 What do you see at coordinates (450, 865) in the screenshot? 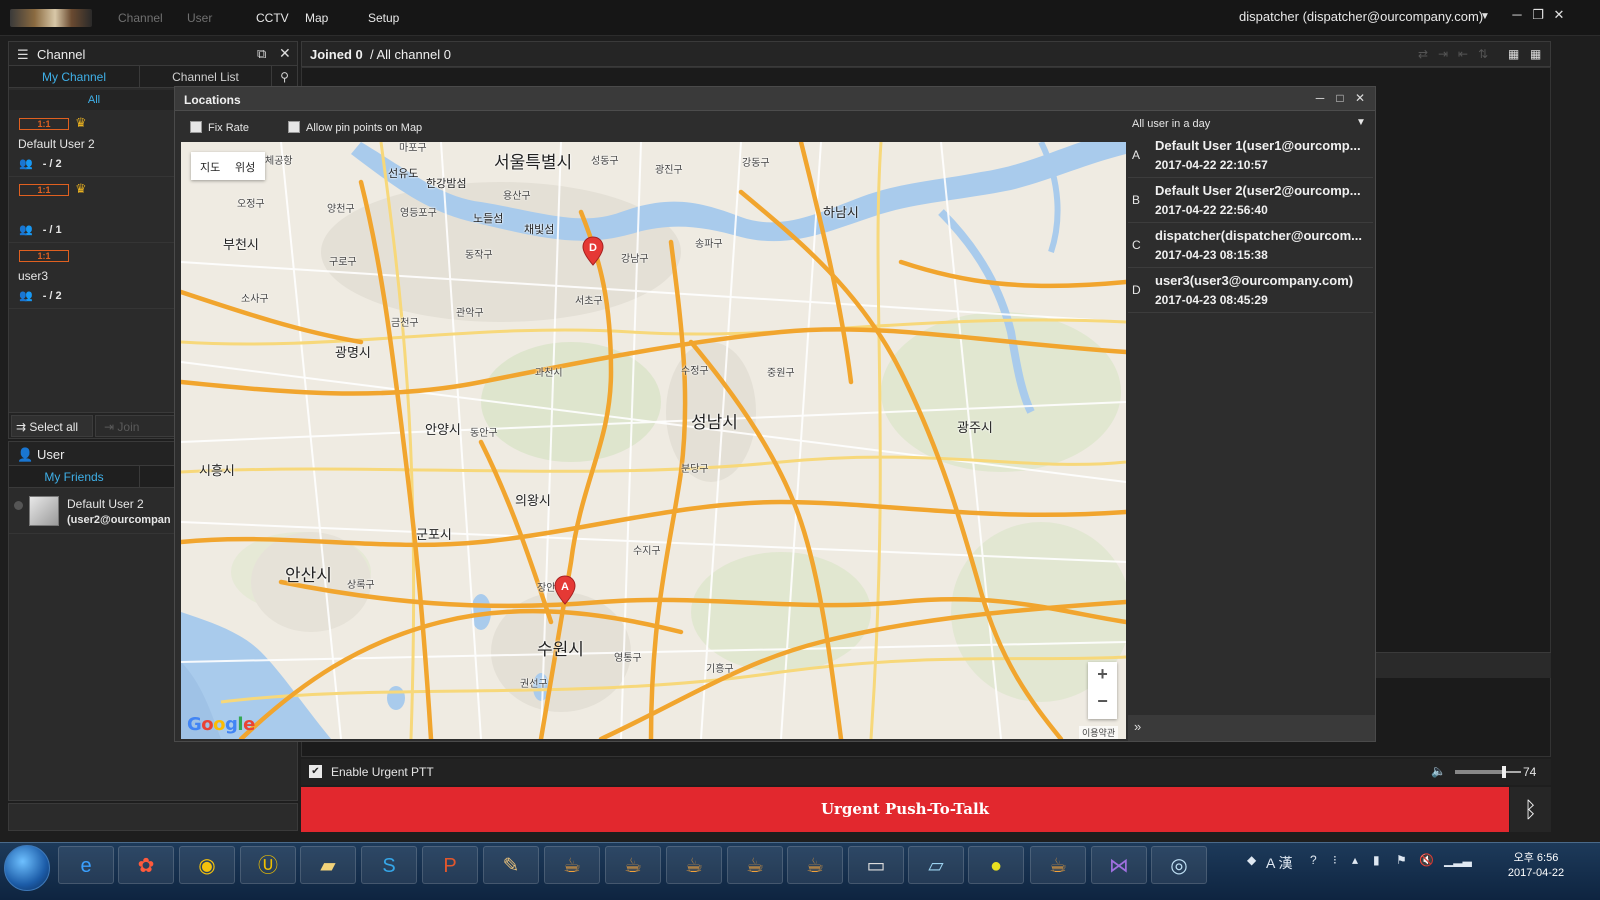
I see `powerpoint-icon: P` at bounding box center [450, 865].